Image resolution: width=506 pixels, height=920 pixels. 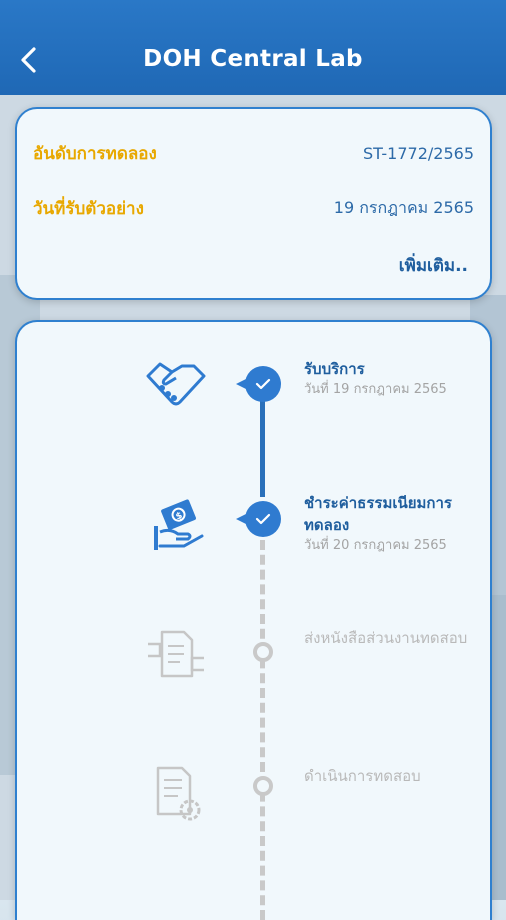 What do you see at coordinates (334, 369) in the screenshot?
I see `step-title: รับบริการ` at bounding box center [334, 369].